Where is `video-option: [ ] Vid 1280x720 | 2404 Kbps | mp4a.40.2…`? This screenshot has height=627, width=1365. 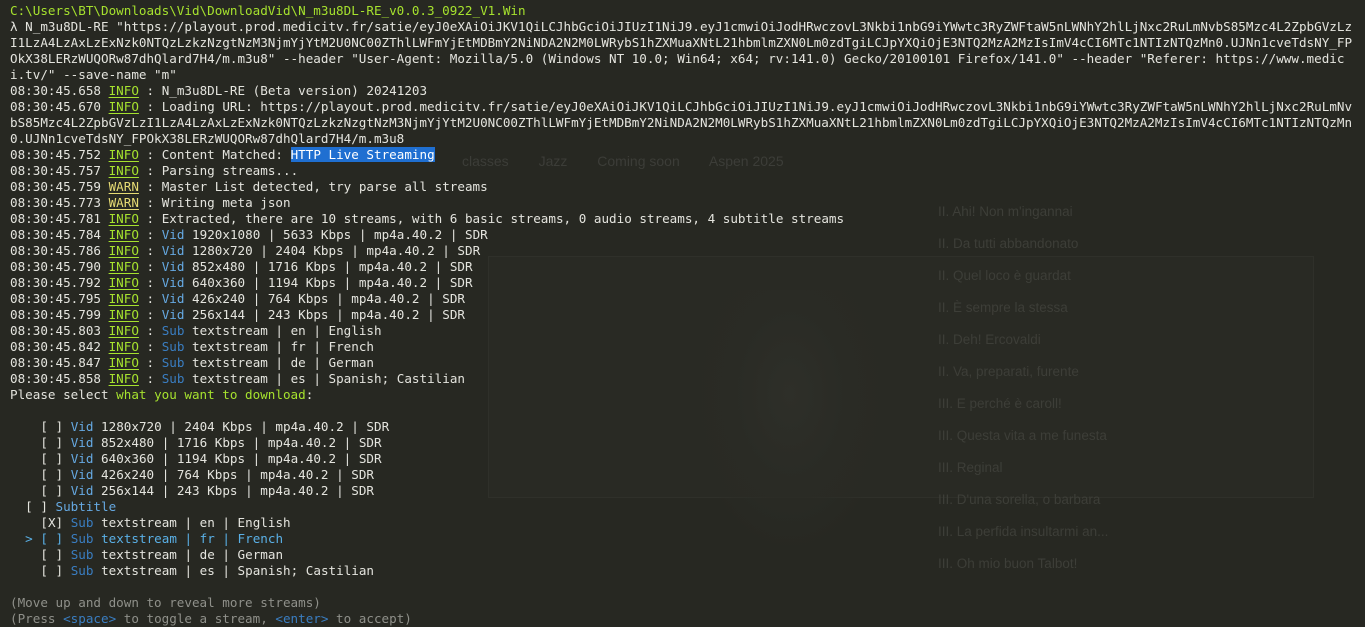
video-option: [ ] Vid 1280x720 | 2404 Kbps | mp4a.40.2… is located at coordinates (683, 427).